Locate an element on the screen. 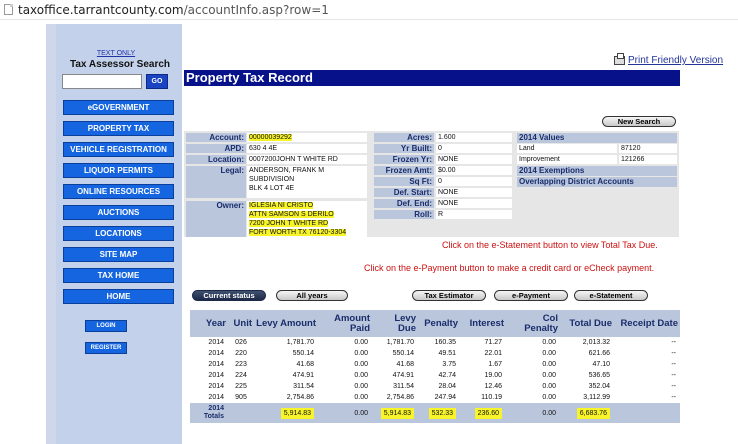  nav-property-tax: PROPERTY TAX is located at coordinates (118, 128).